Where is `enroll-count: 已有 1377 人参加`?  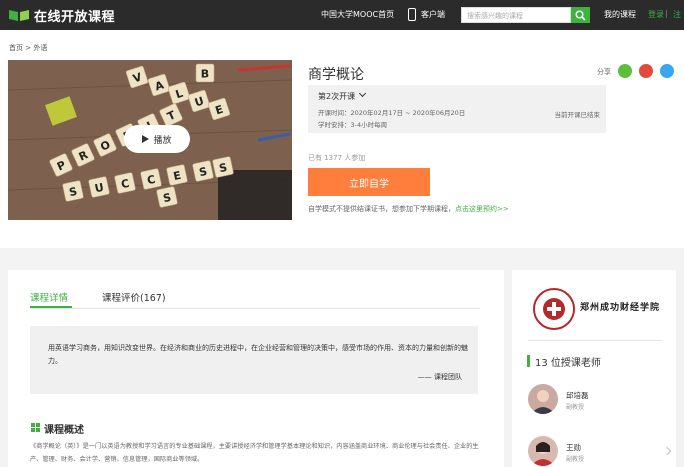
enroll-count: 已有 1377 人参加 is located at coordinates (337, 158).